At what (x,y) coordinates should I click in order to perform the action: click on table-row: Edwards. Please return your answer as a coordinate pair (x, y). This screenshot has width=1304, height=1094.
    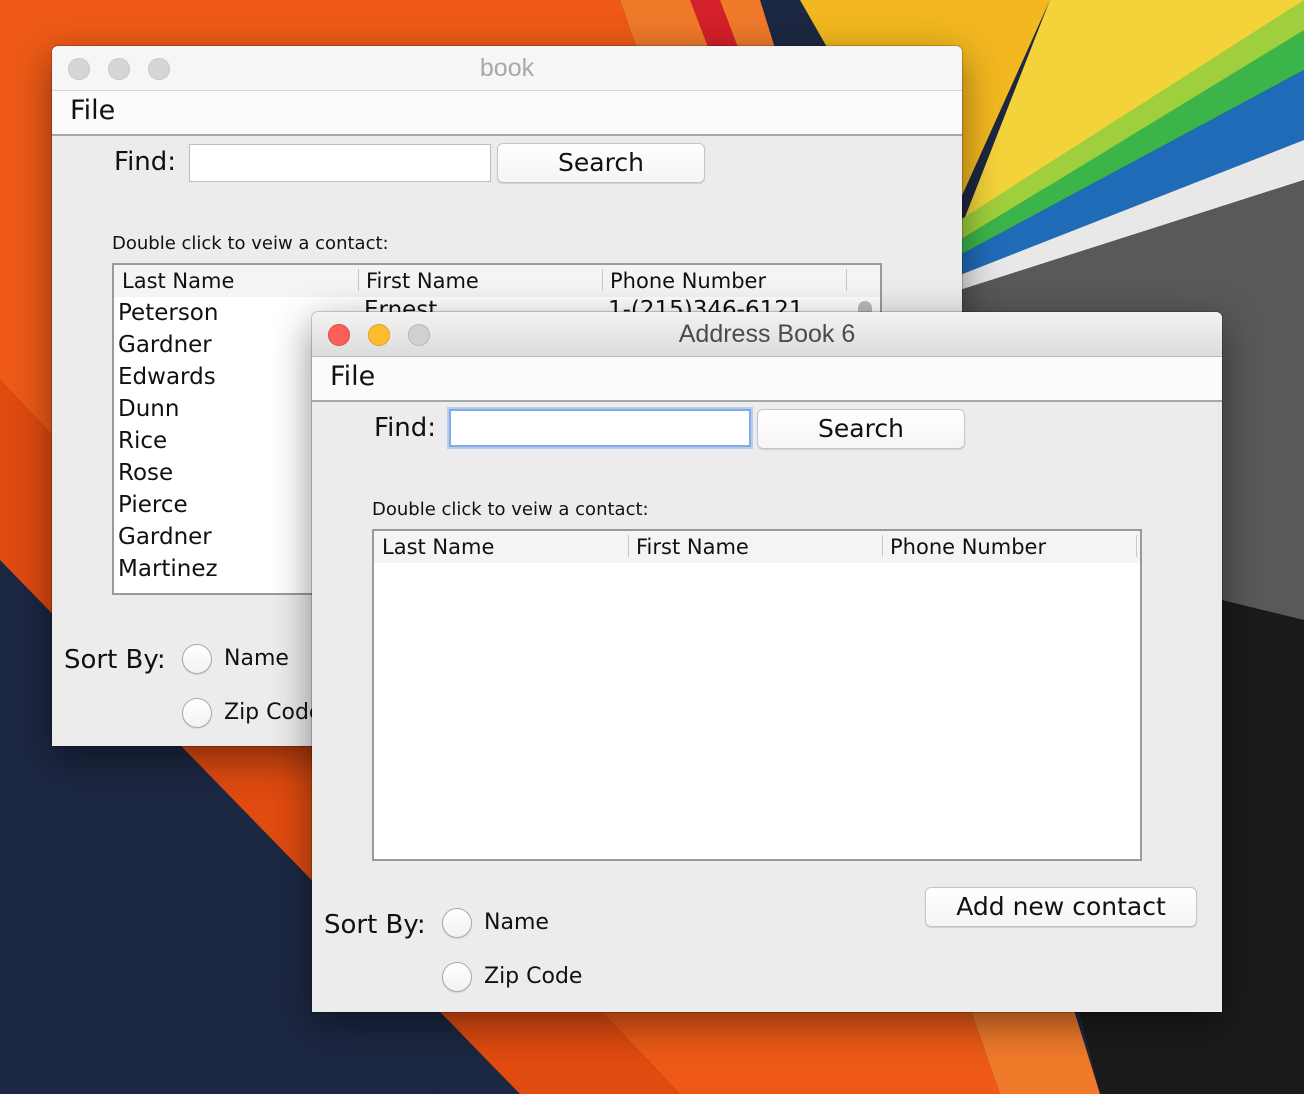
    Looking at the image, I should click on (167, 377).